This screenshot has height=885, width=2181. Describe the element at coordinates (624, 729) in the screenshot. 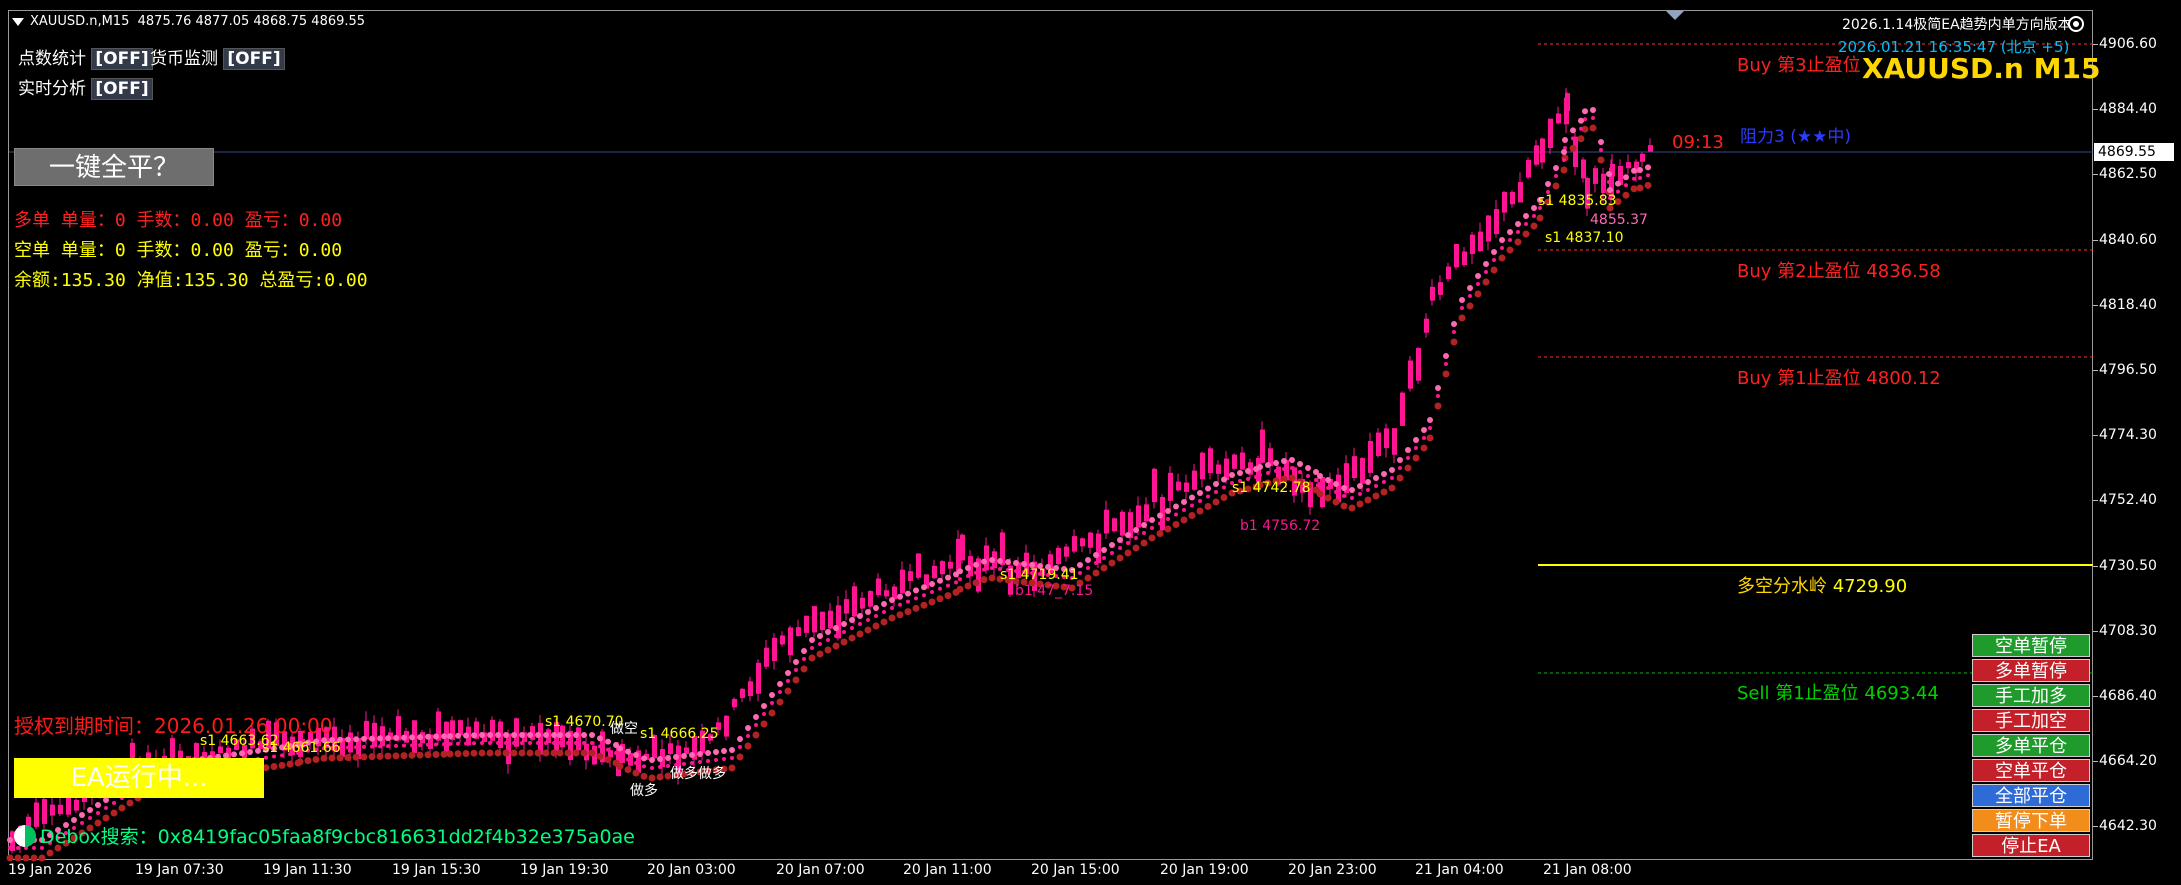

I see `trade-mark: 做空` at that location.